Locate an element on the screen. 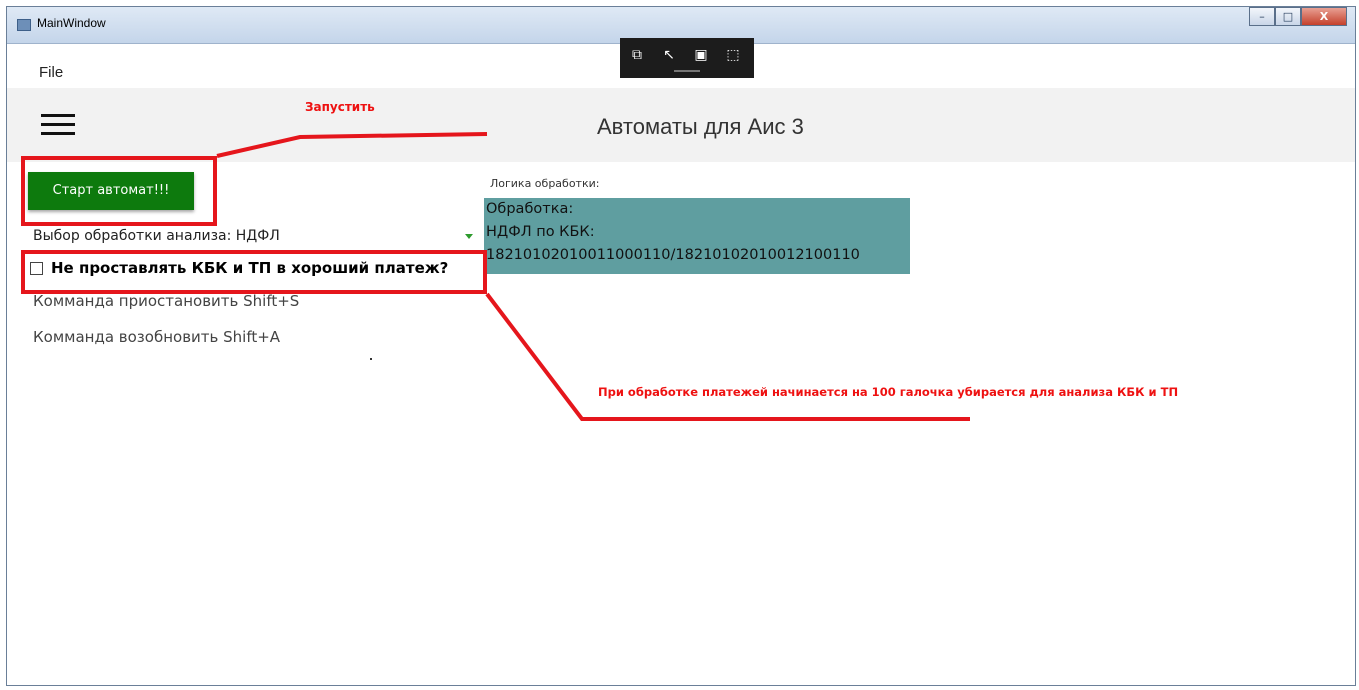 The image size is (1359, 690). app-icon is located at coordinates (24, 25).